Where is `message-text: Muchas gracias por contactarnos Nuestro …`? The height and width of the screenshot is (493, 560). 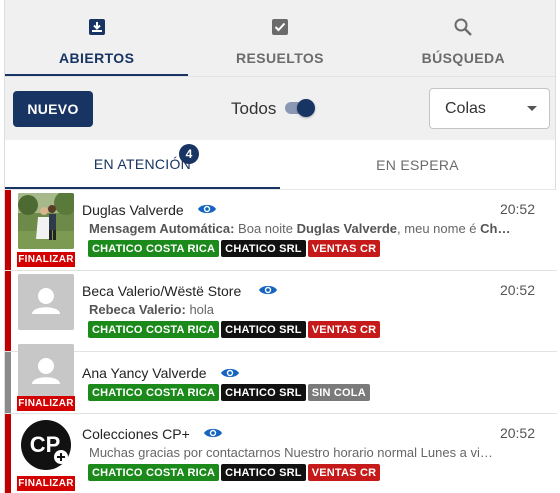
message-text: Muchas gracias por contactarnos Nuestro … is located at coordinates (291, 452).